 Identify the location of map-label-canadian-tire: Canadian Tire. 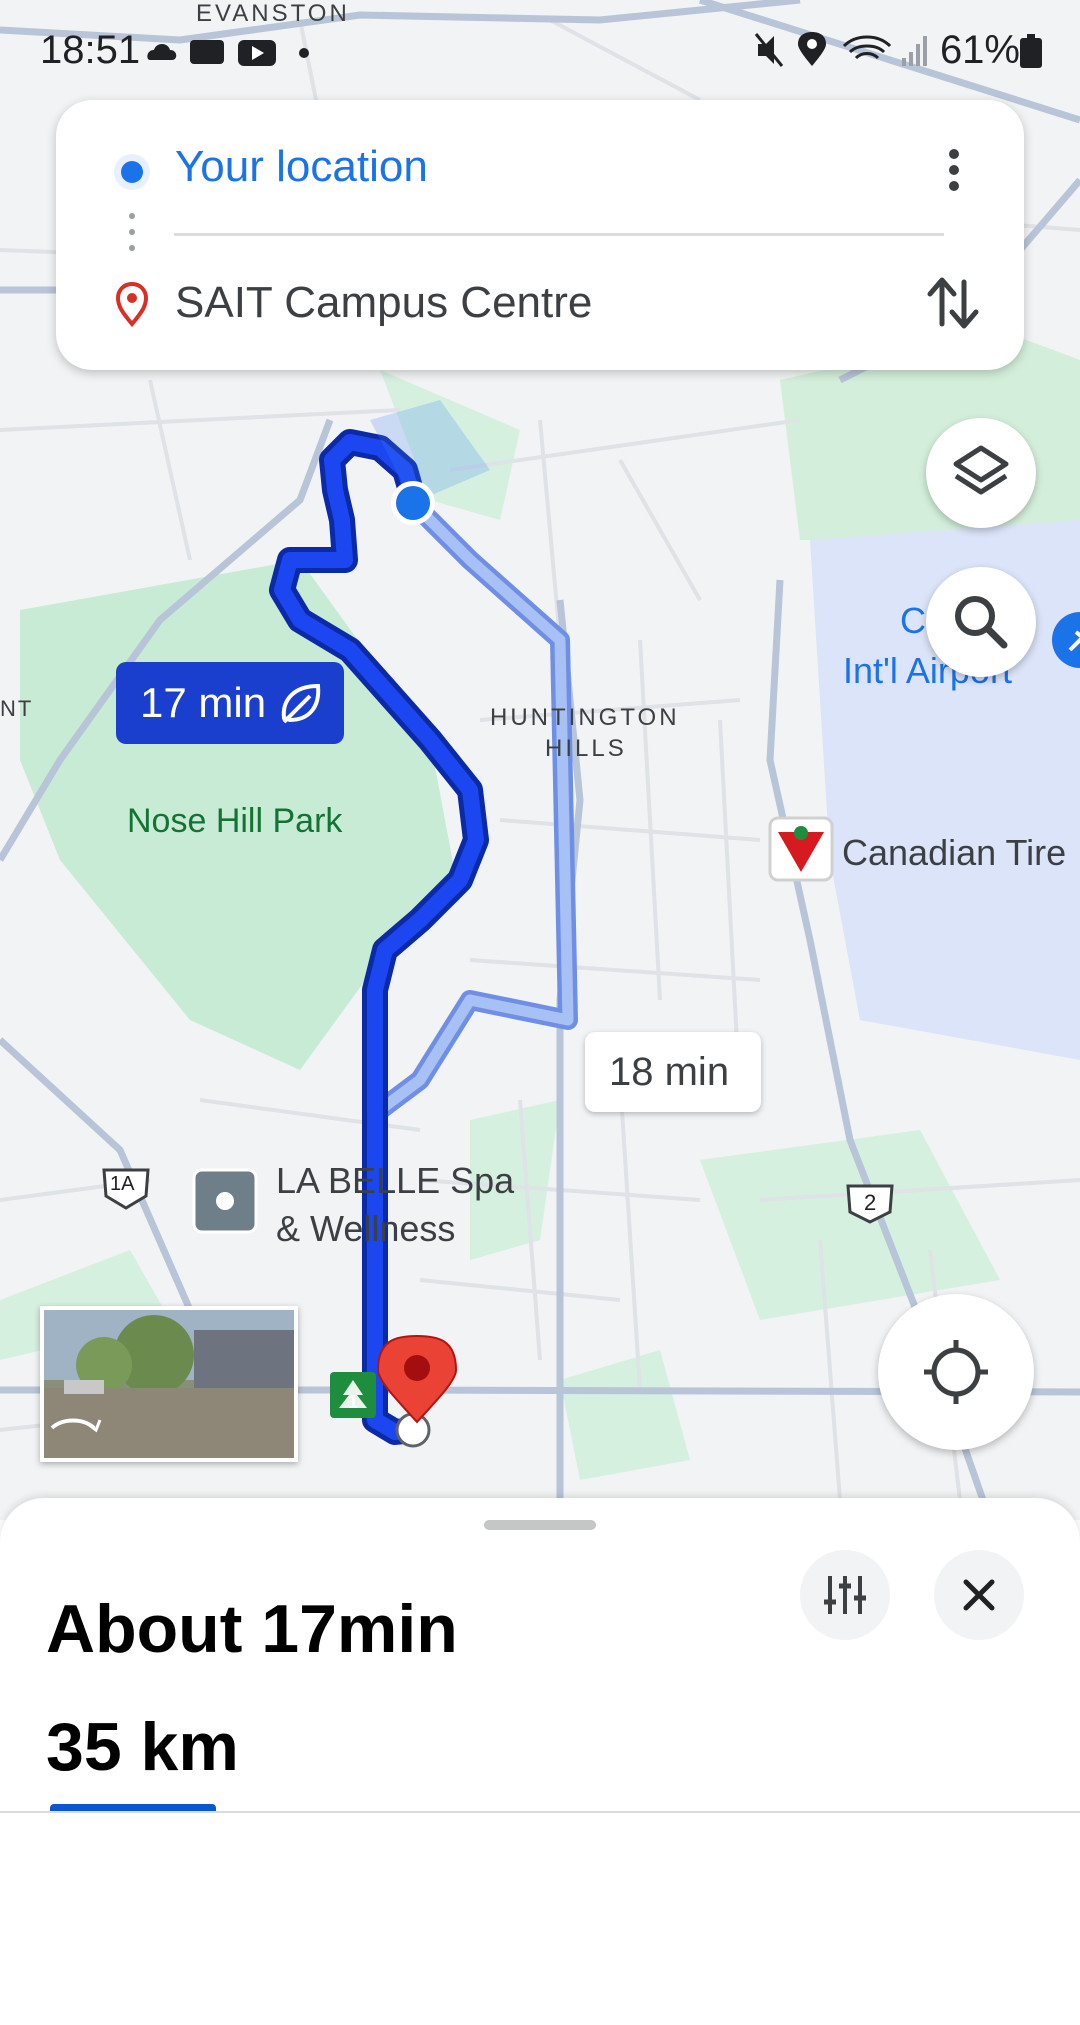
(954, 853).